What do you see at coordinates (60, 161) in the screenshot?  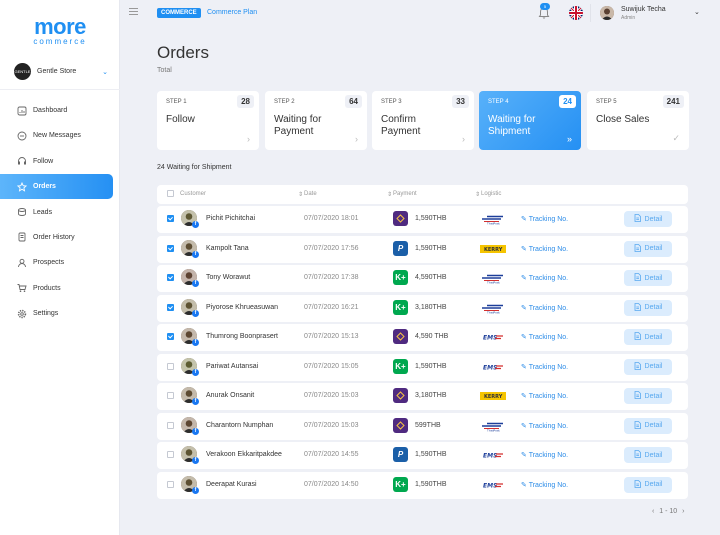 I see `sidebar-item-follow: Follow` at bounding box center [60, 161].